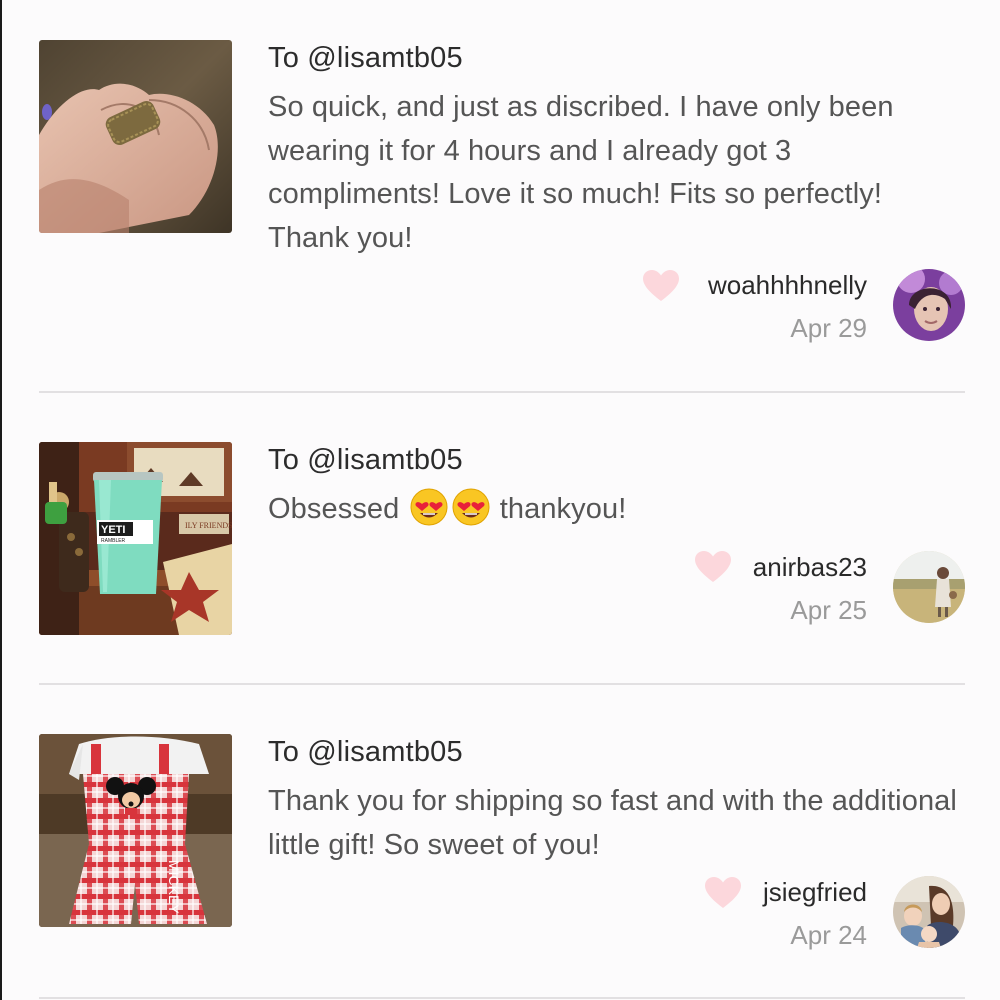 This screenshot has width=1000, height=1000. What do you see at coordinates (174, 887) in the screenshot?
I see `svg-text: MICKEY` at bounding box center [174, 887].